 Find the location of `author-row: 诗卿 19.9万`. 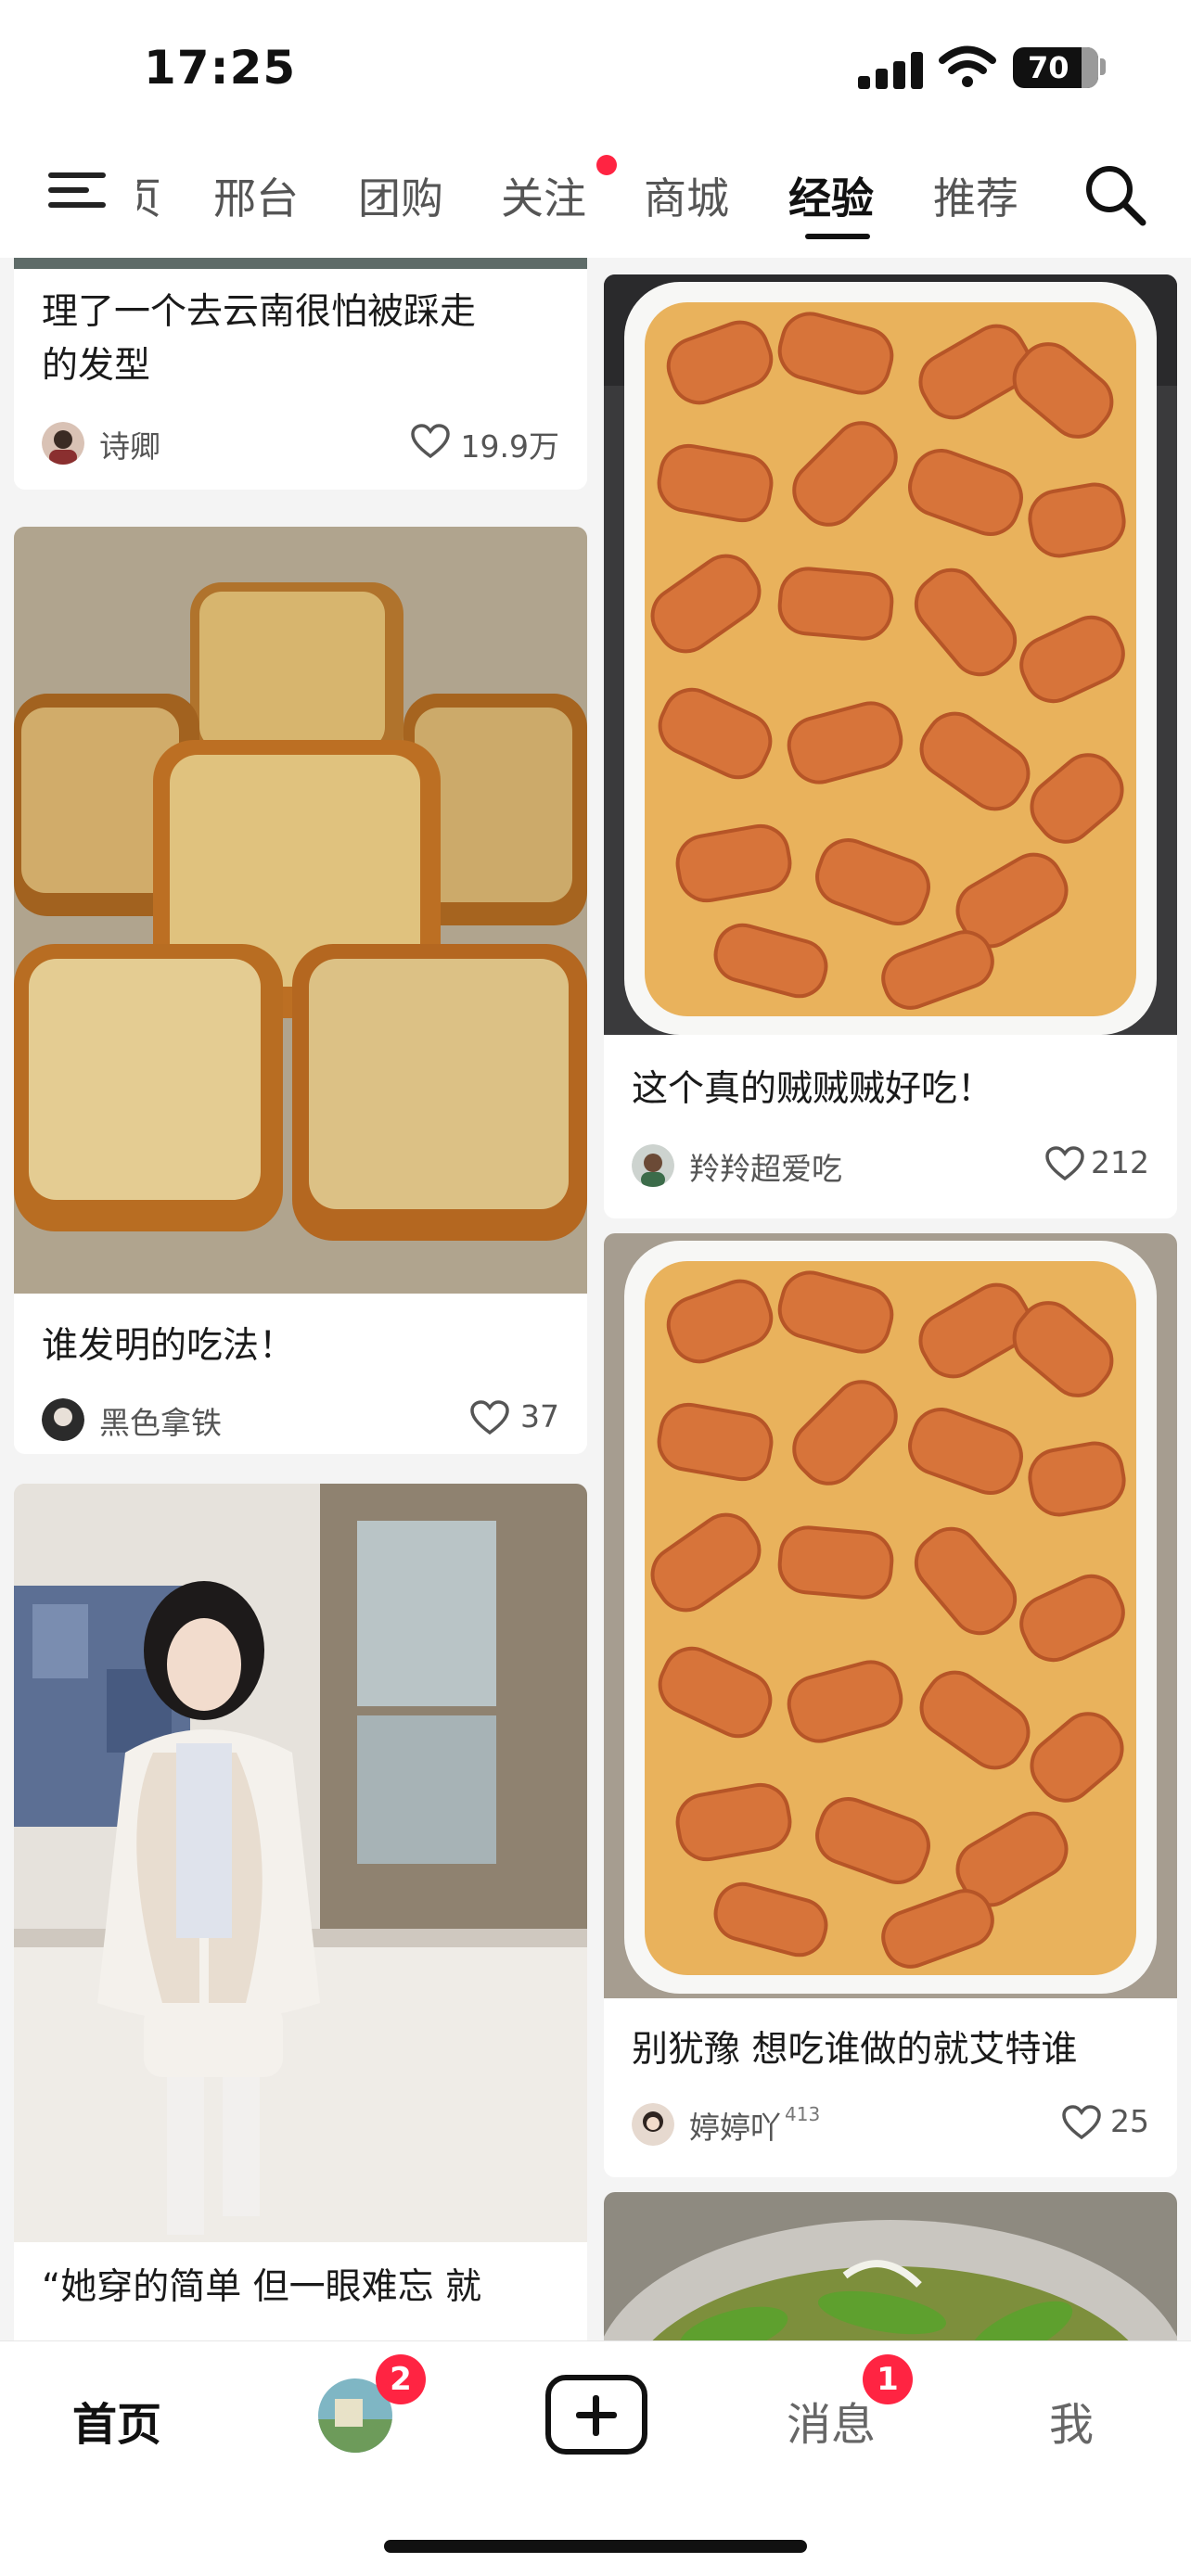

author-row: 诗卿 19.9万 is located at coordinates (300, 442).